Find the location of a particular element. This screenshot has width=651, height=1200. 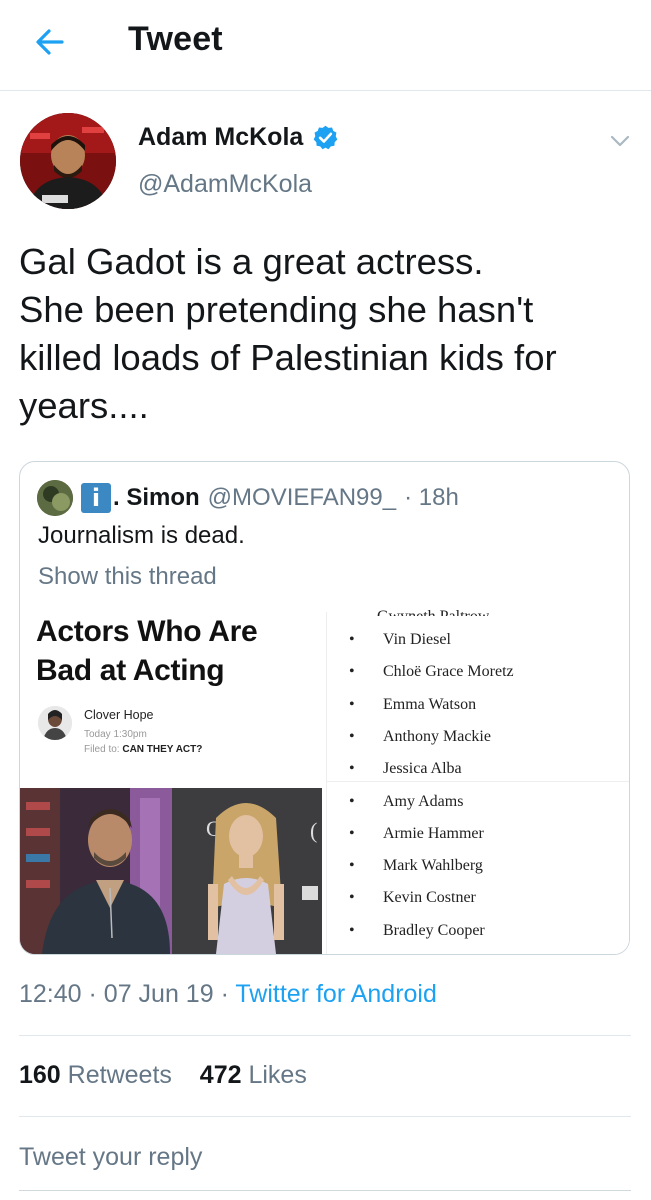

actor-list-item: • Chloë Grace Moretz is located at coordinates (431, 672).